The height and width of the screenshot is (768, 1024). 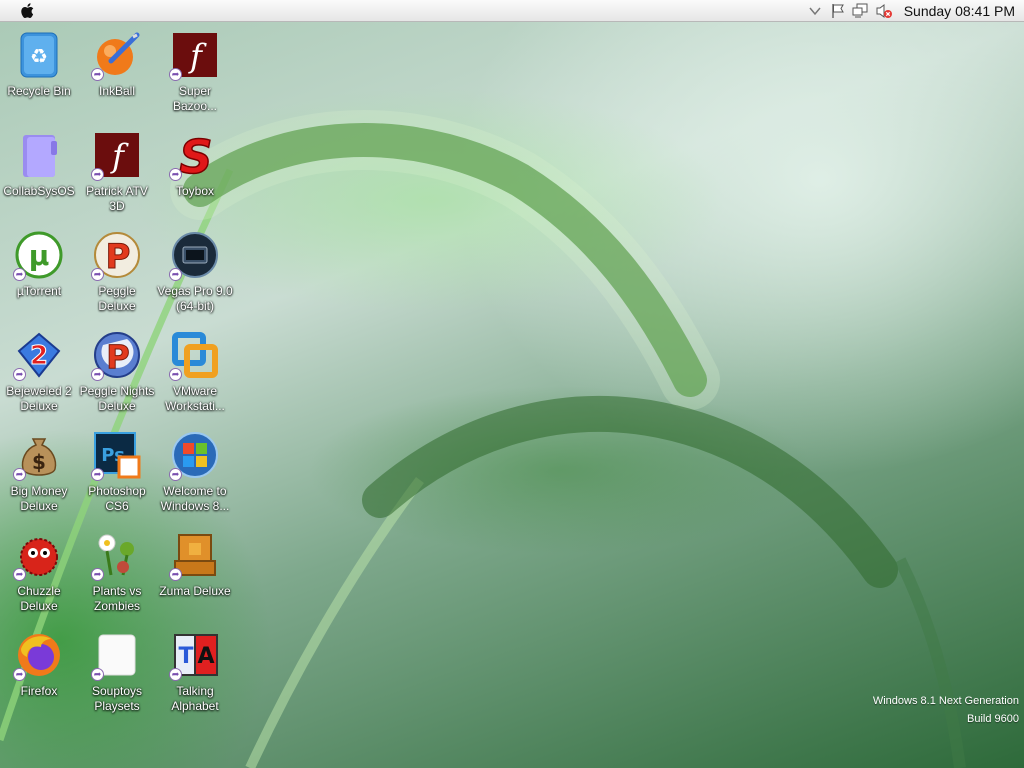 I want to click on watermark-edition: Windows 8.1 Next Generation, so click(x=945, y=701).